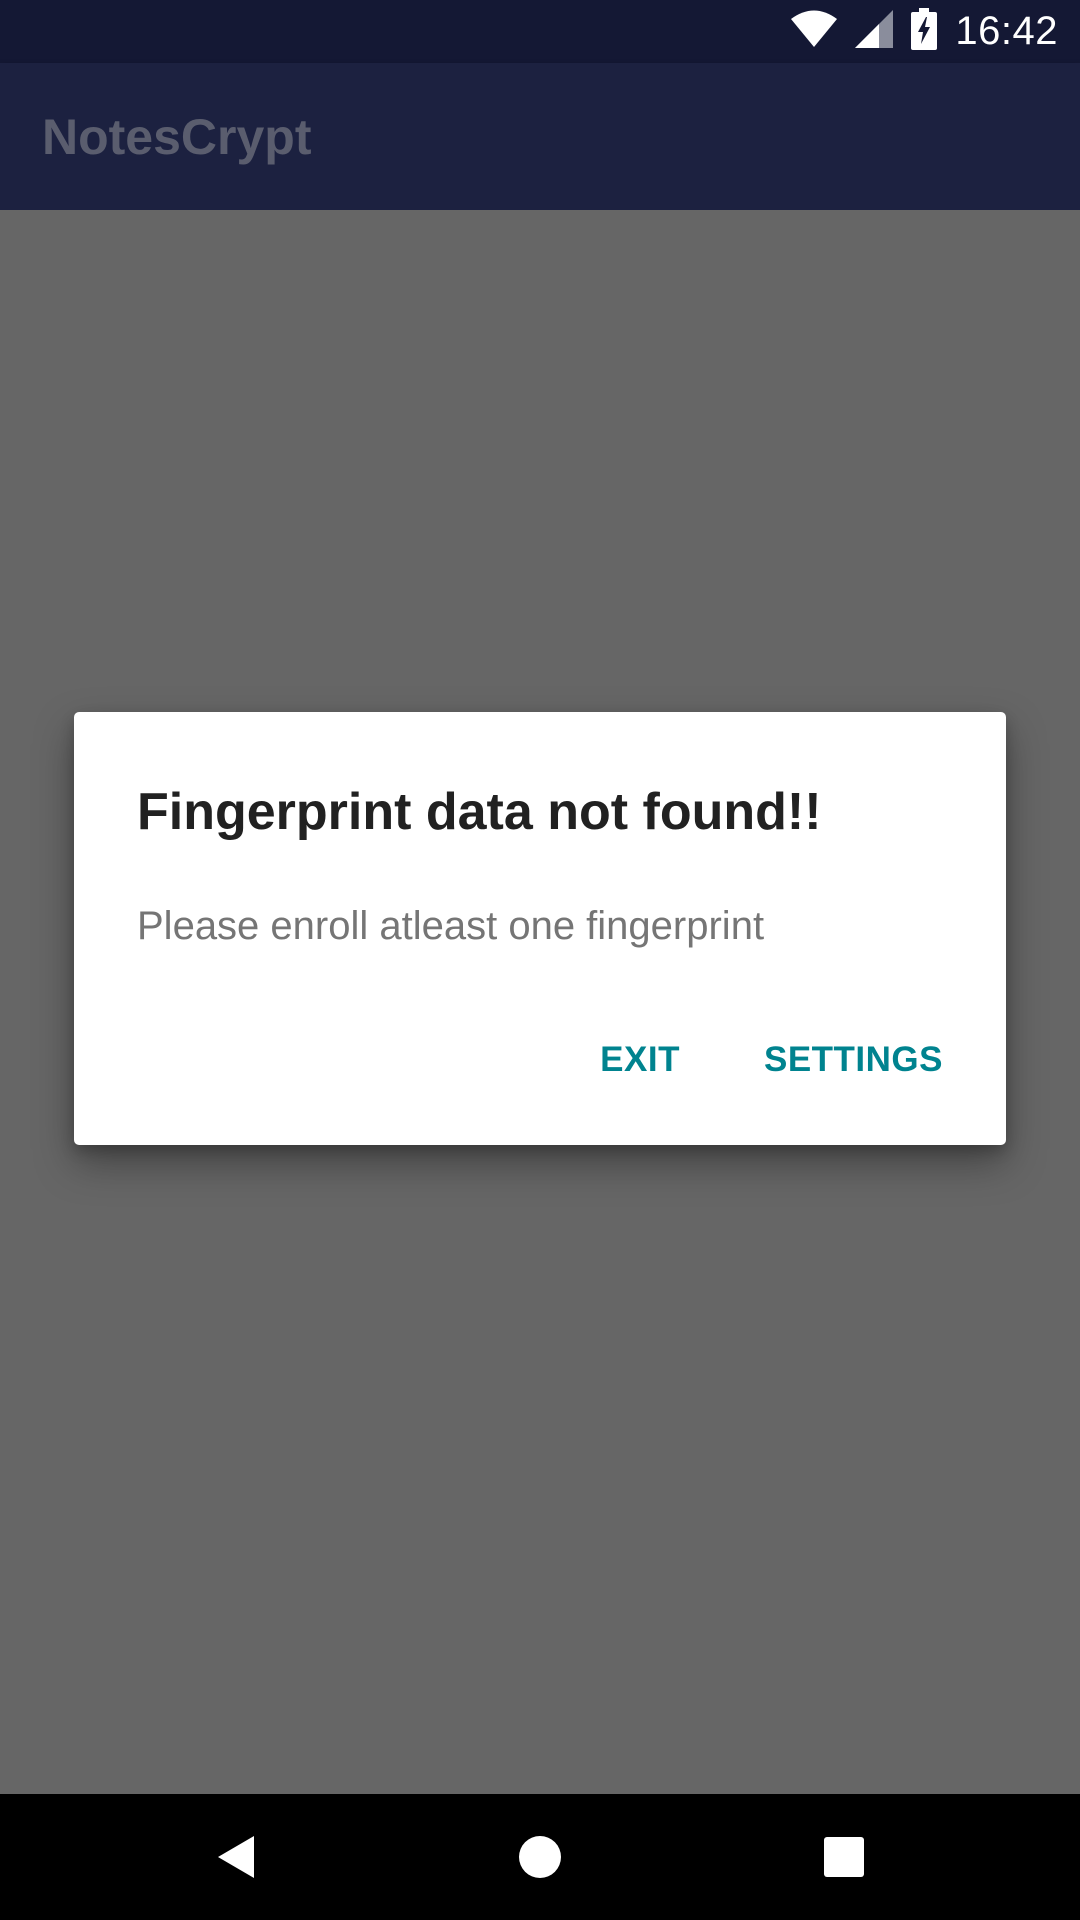  What do you see at coordinates (874, 31) in the screenshot?
I see `signal-icon` at bounding box center [874, 31].